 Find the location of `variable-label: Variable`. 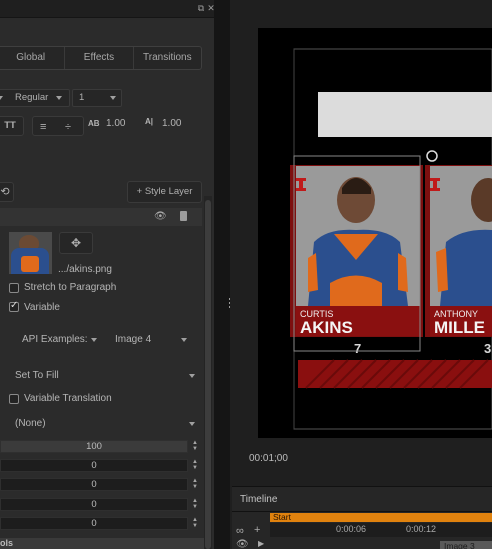

variable-label: Variable is located at coordinates (42, 307).